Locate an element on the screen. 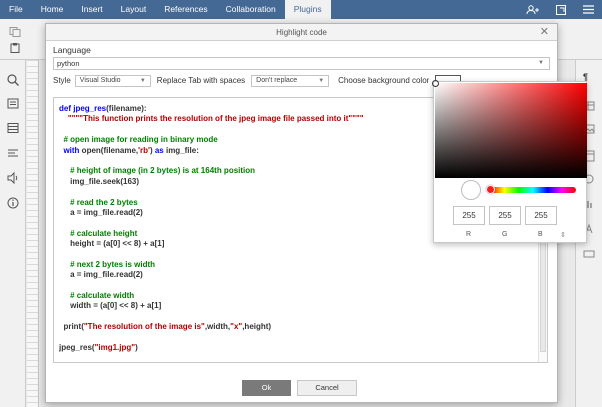 The height and width of the screenshot is (407, 602). comment-icon is located at coordinates (13, 104).